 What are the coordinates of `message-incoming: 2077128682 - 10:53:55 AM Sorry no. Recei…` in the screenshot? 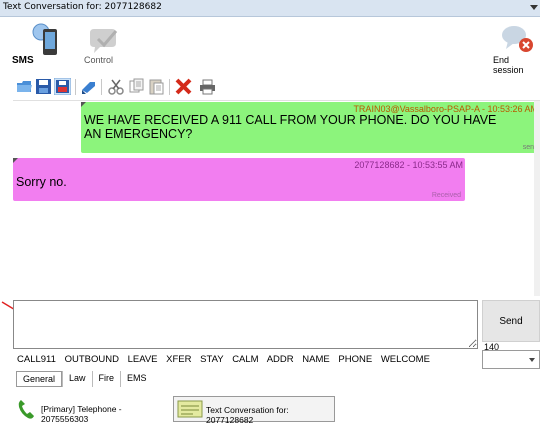 It's located at (239, 179).